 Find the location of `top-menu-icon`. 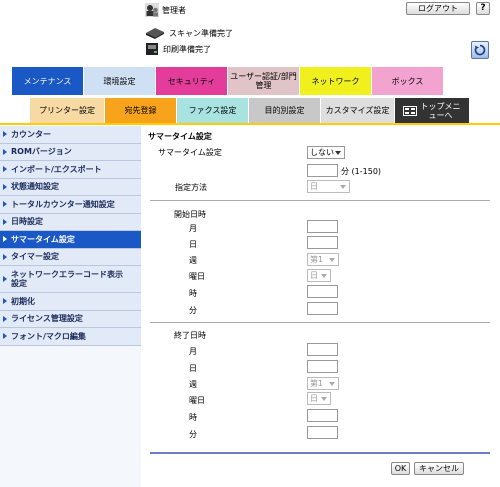

top-menu-icon is located at coordinates (409, 110).